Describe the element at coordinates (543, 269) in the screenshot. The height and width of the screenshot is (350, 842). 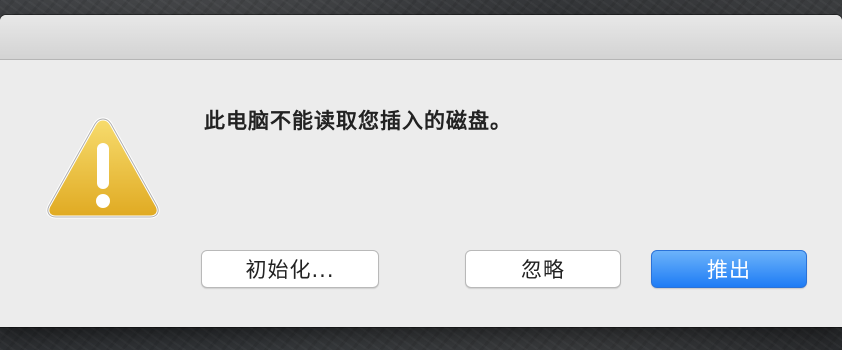
I see `ignore-button: 忽略` at that location.